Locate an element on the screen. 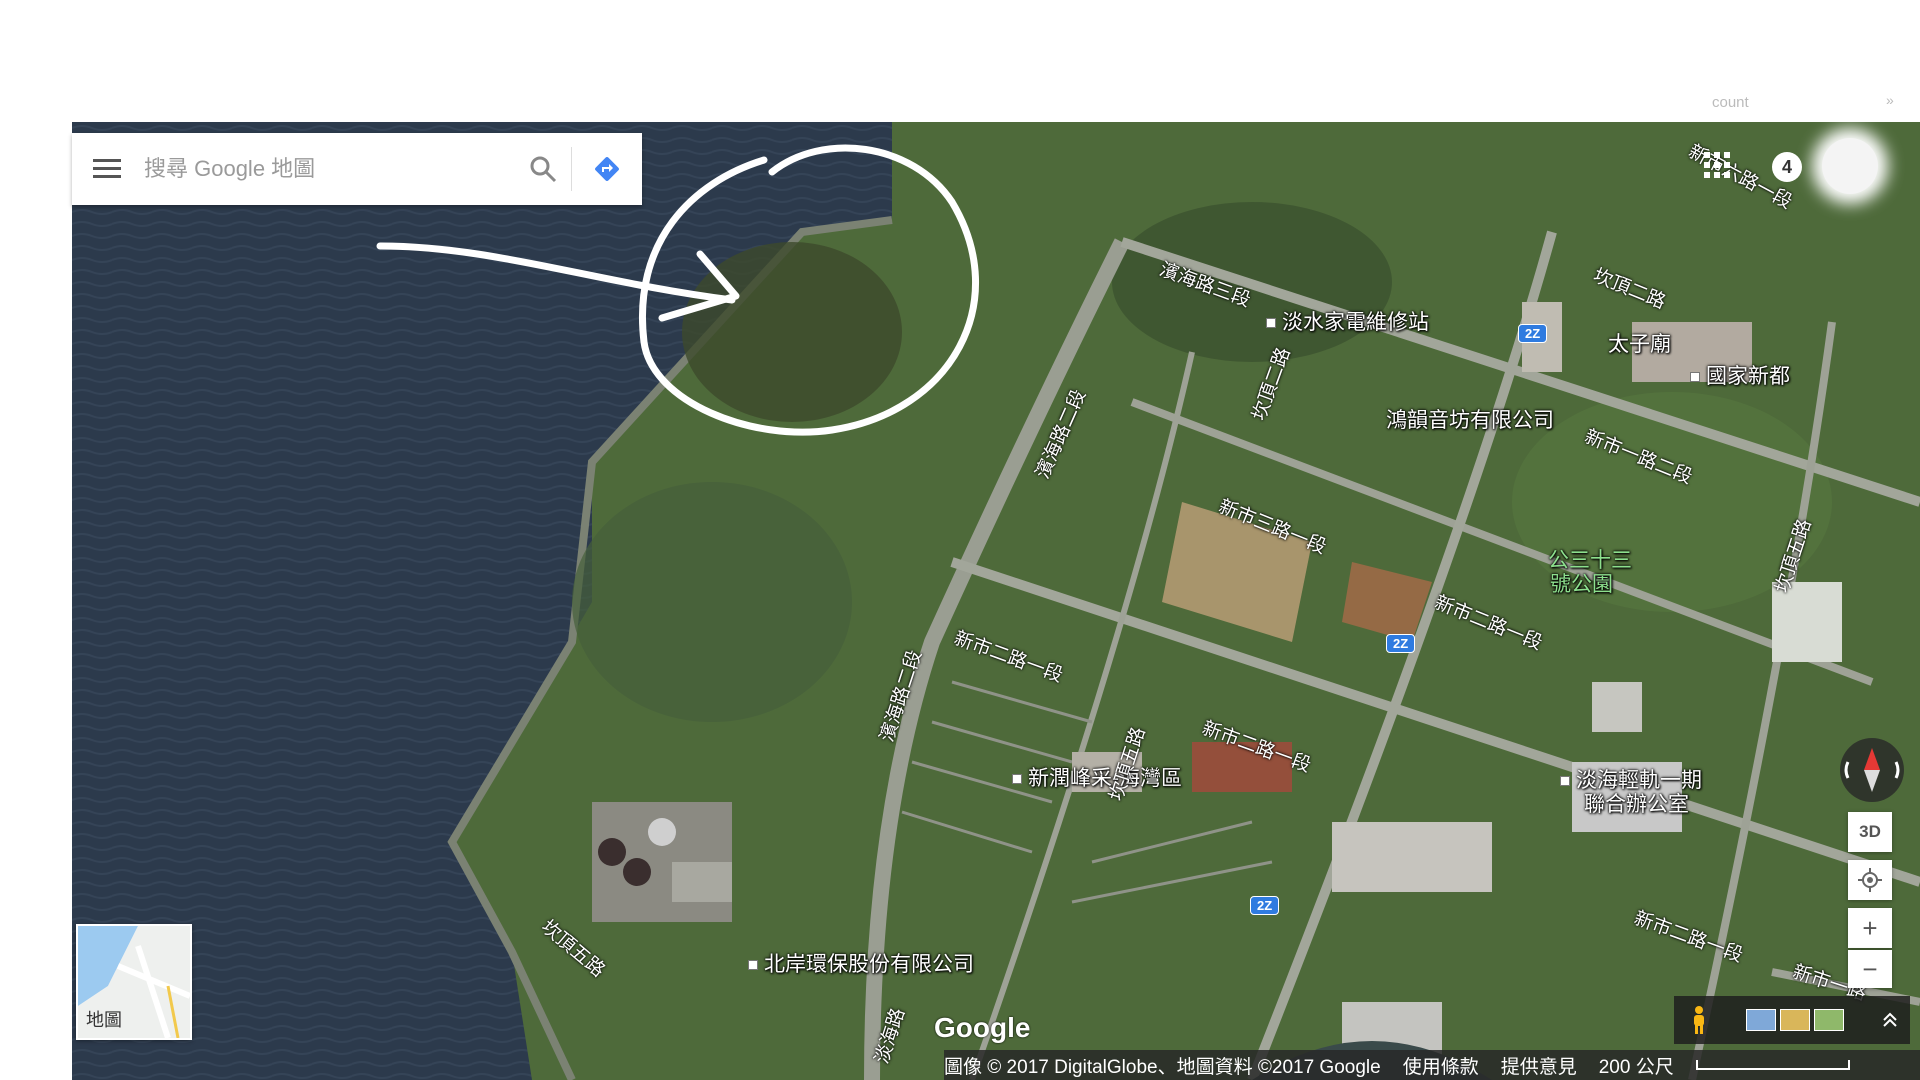  place-label: 北岸環保股份有限公司 is located at coordinates (861, 963).